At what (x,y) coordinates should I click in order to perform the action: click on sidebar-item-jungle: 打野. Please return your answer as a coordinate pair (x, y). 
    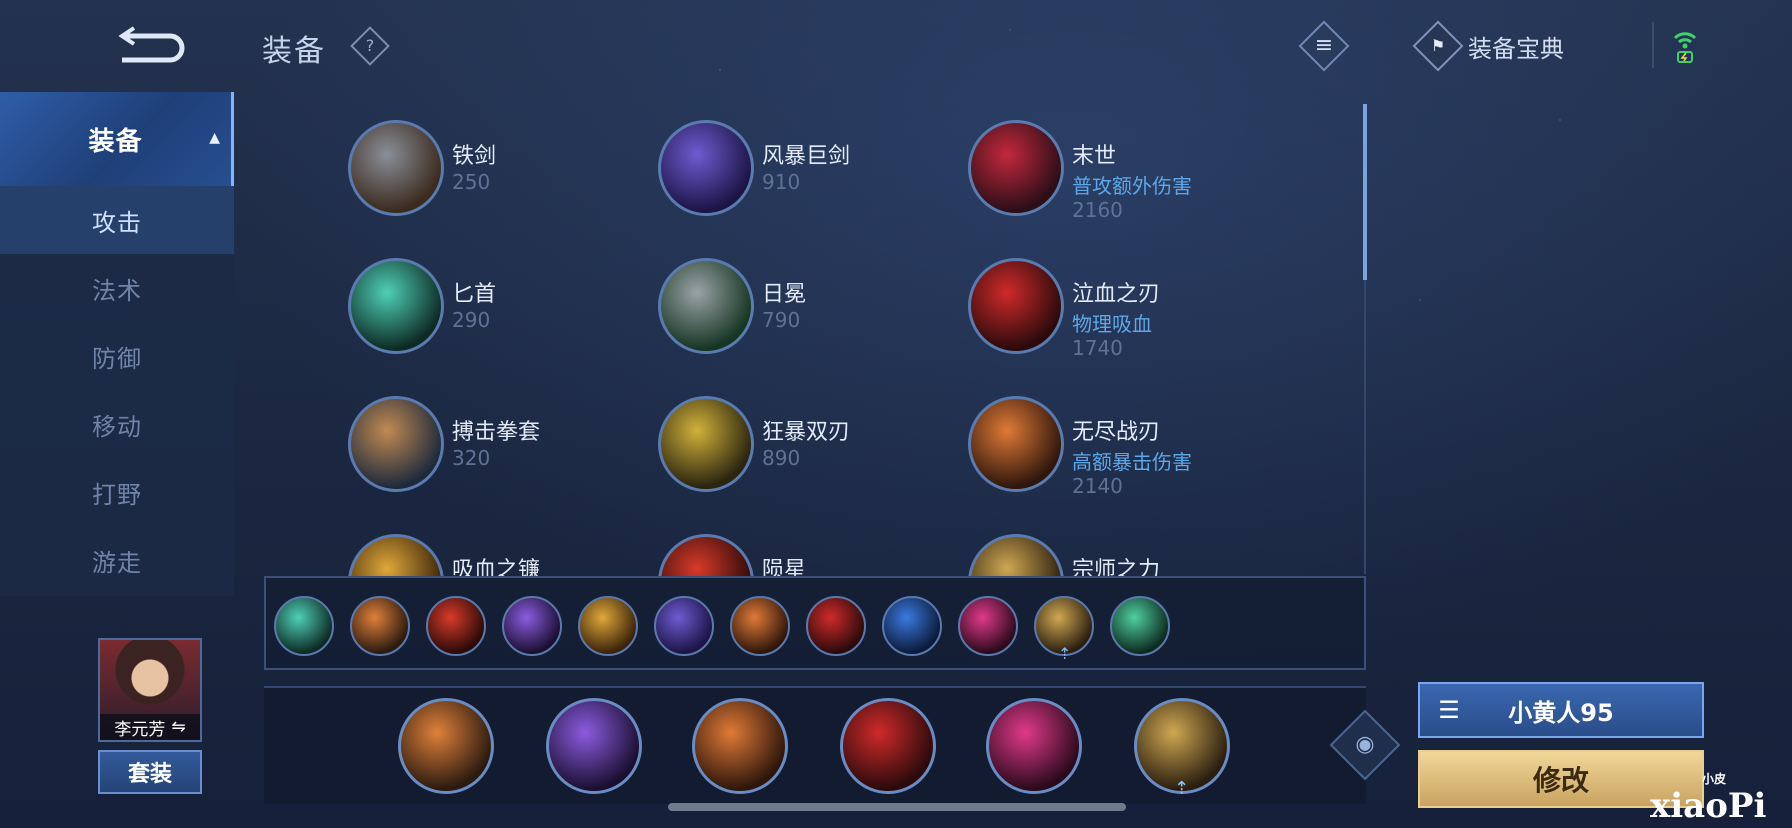
    Looking at the image, I should click on (117, 492).